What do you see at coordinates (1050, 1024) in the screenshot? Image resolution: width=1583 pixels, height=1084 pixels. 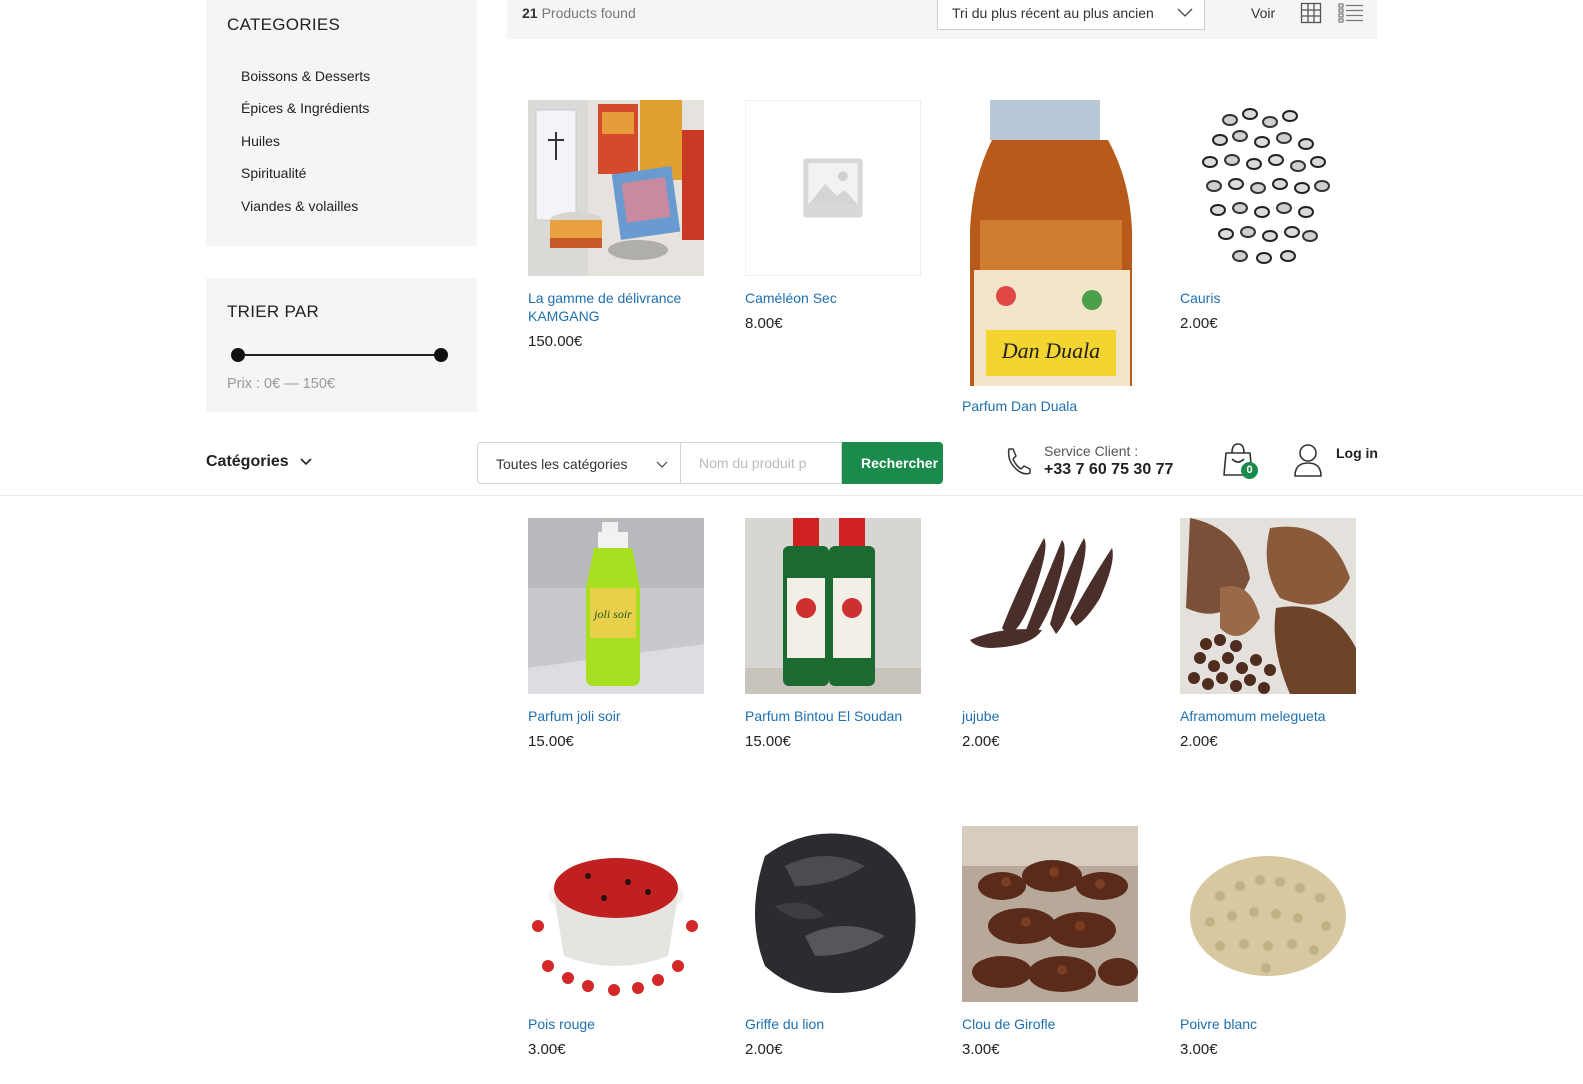 I see `product-name: Clou de Girofle` at bounding box center [1050, 1024].